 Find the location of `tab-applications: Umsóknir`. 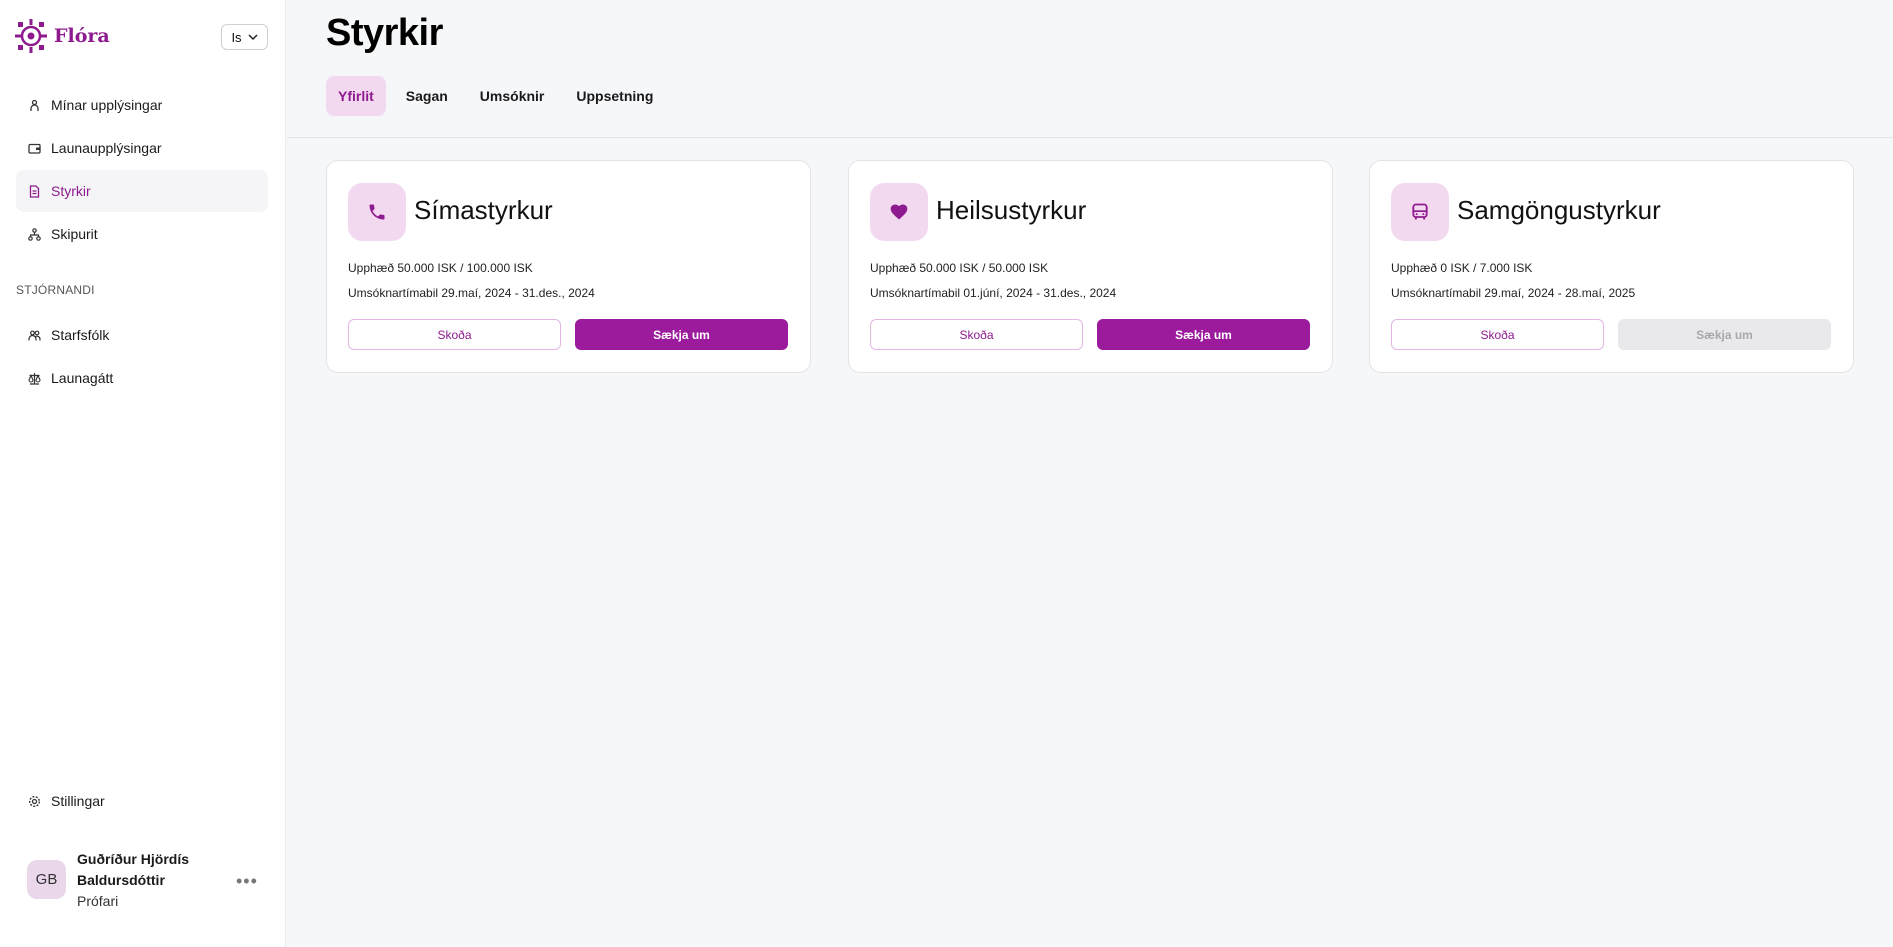

tab-applications: Umsóknir is located at coordinates (512, 96).